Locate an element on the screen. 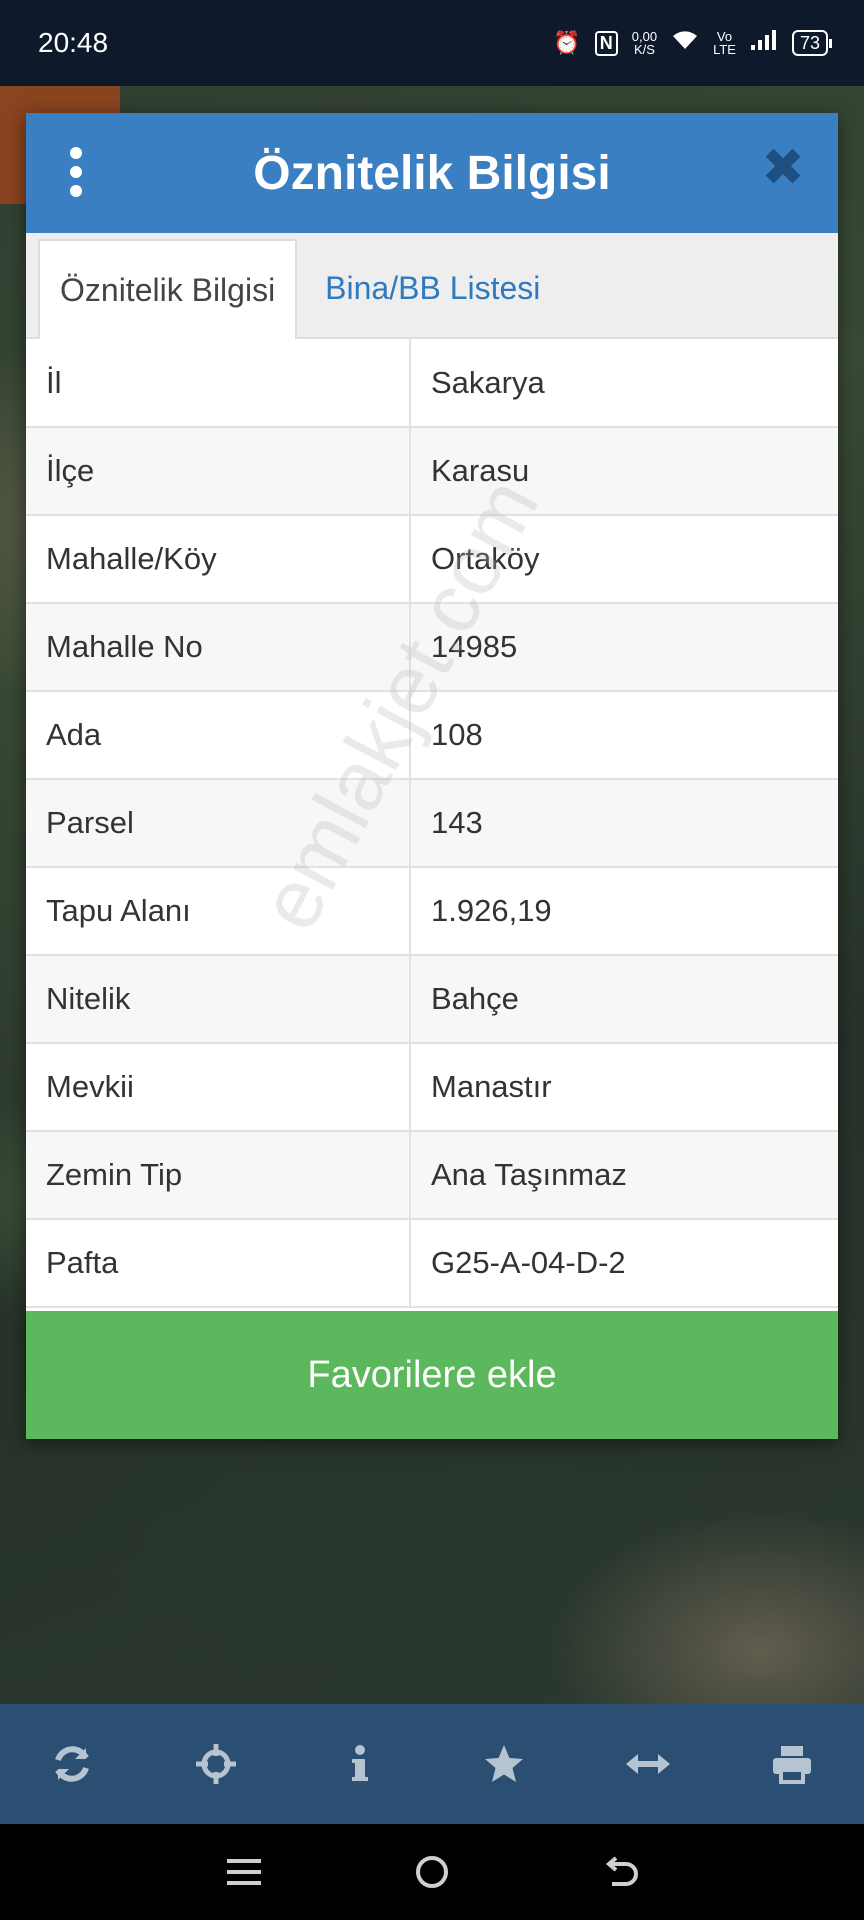 Image resolution: width=864 pixels, height=1920 pixels. attr-key: Parsel is located at coordinates (218, 823).